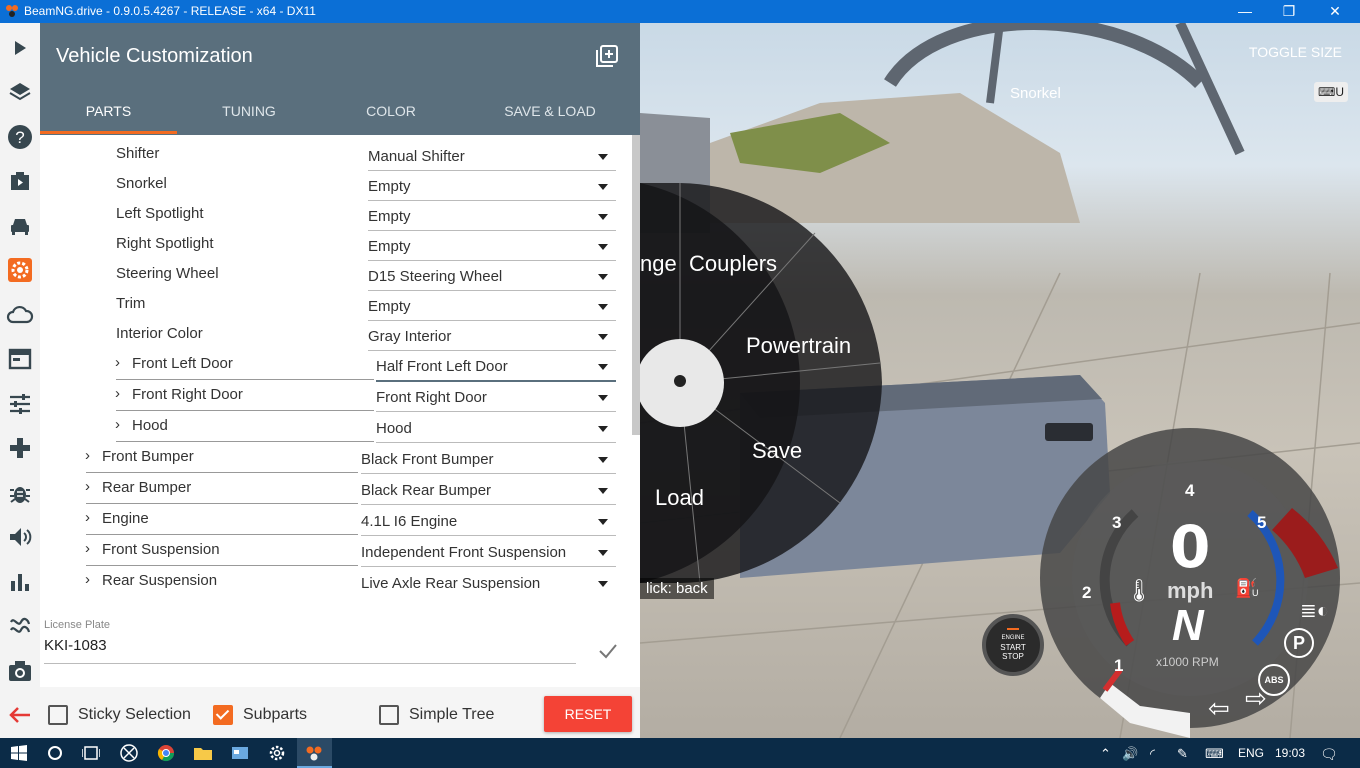 The image size is (1360, 768). What do you see at coordinates (268, 715) in the screenshot?
I see `subparts-checkbox: Subparts` at bounding box center [268, 715].